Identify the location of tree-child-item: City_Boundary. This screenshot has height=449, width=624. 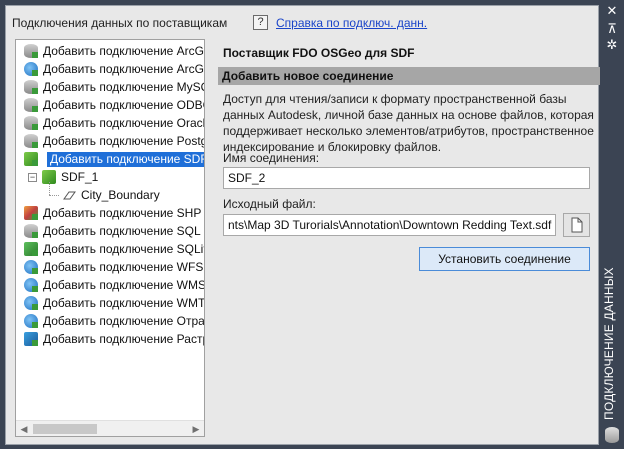
(110, 193).